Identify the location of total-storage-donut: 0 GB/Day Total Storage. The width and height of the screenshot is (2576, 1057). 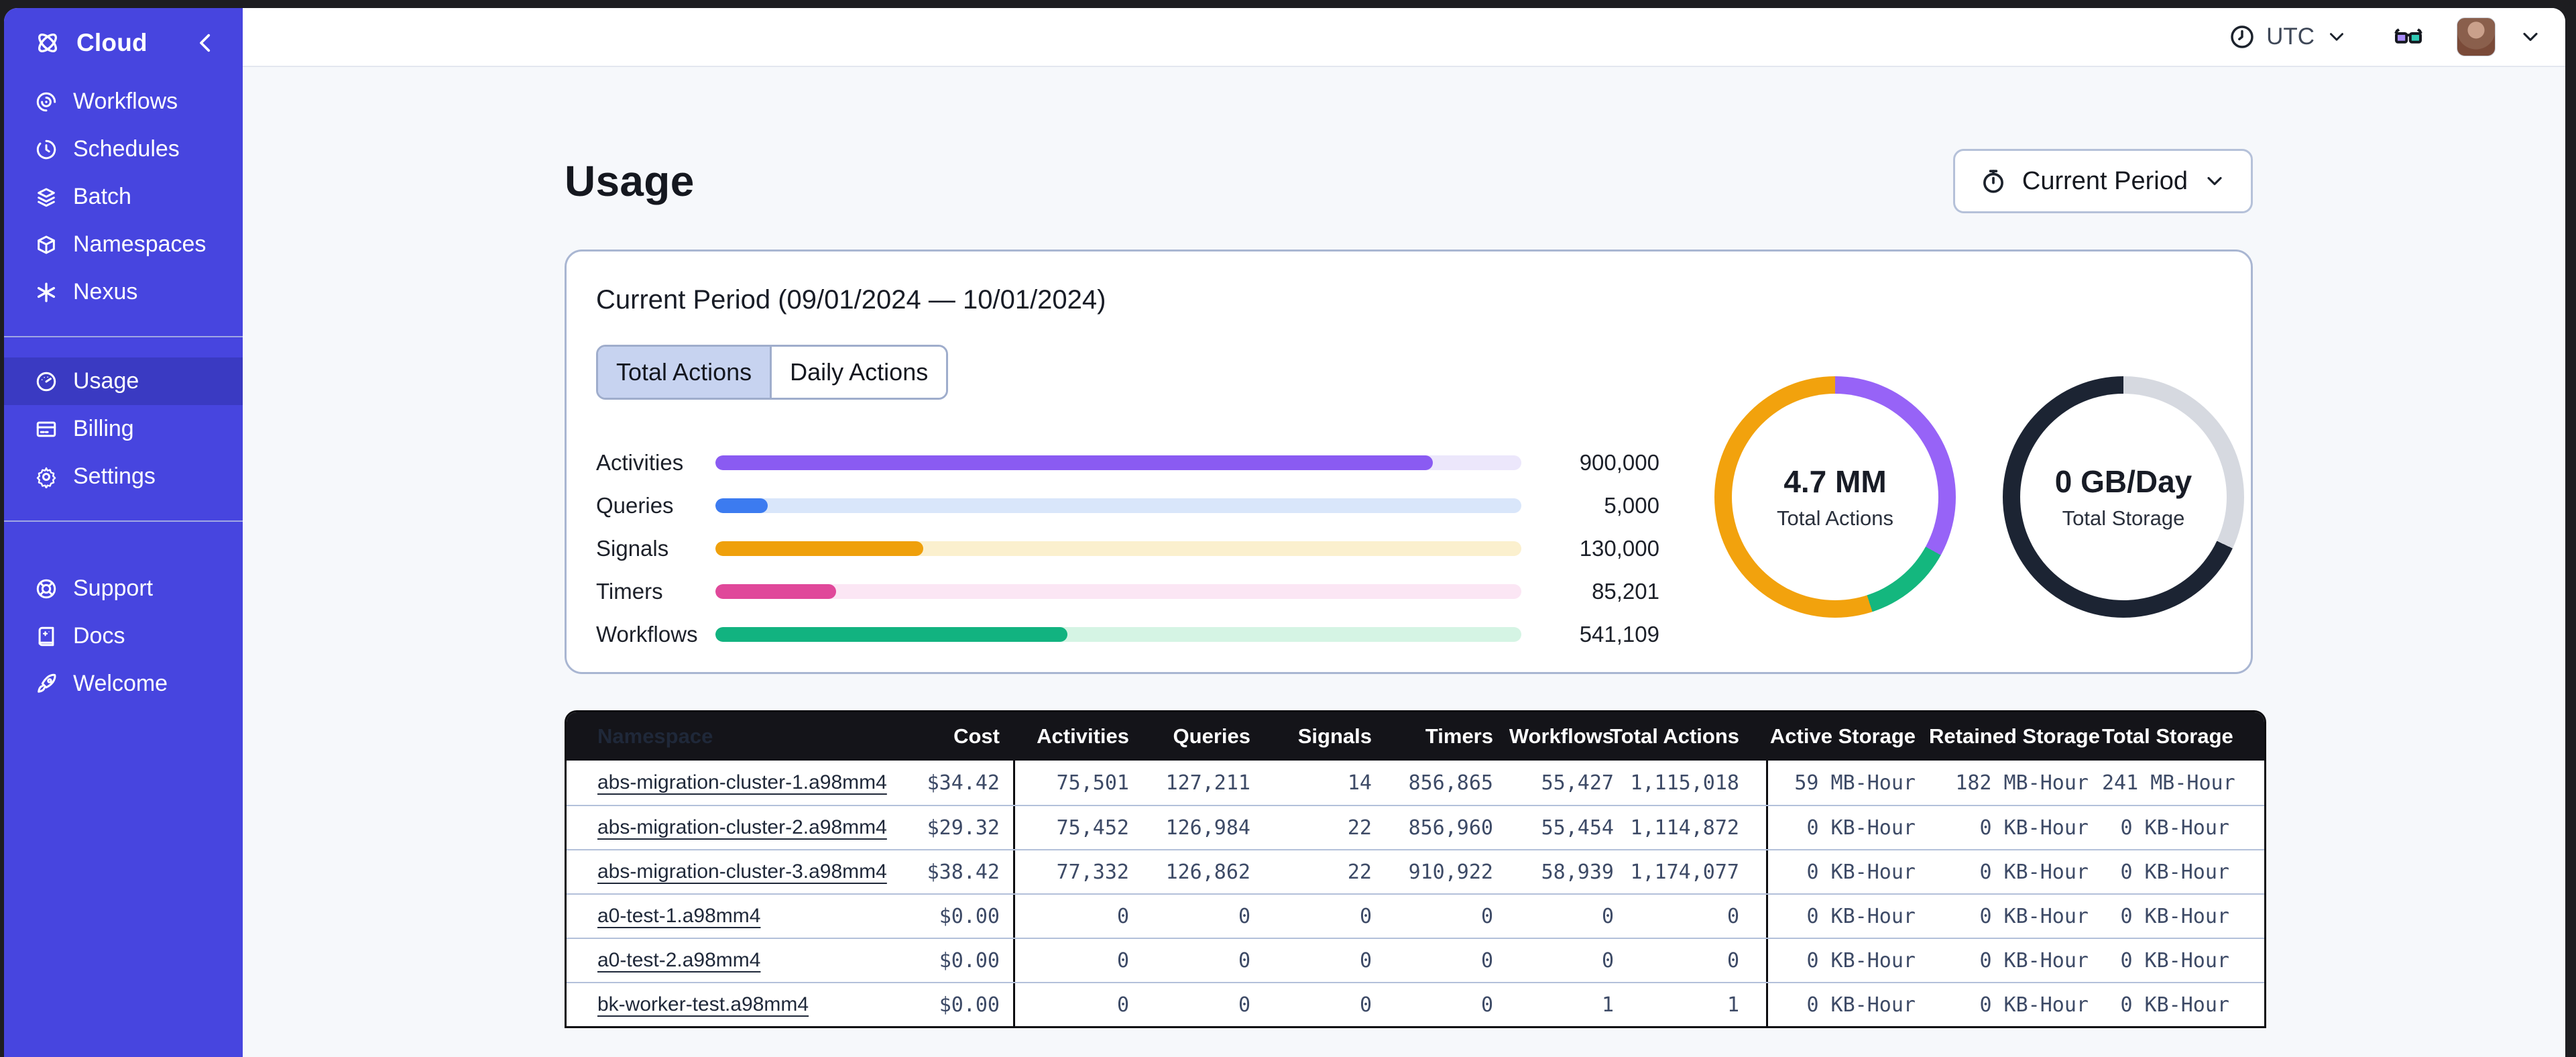
(2123, 497).